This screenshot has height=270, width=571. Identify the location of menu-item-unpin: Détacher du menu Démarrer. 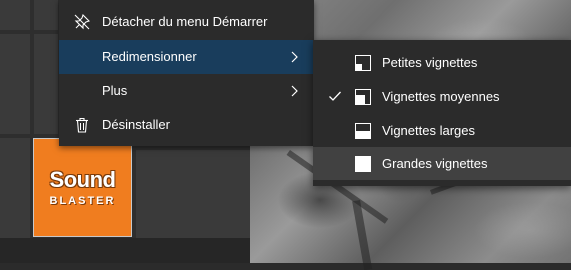
(186, 22).